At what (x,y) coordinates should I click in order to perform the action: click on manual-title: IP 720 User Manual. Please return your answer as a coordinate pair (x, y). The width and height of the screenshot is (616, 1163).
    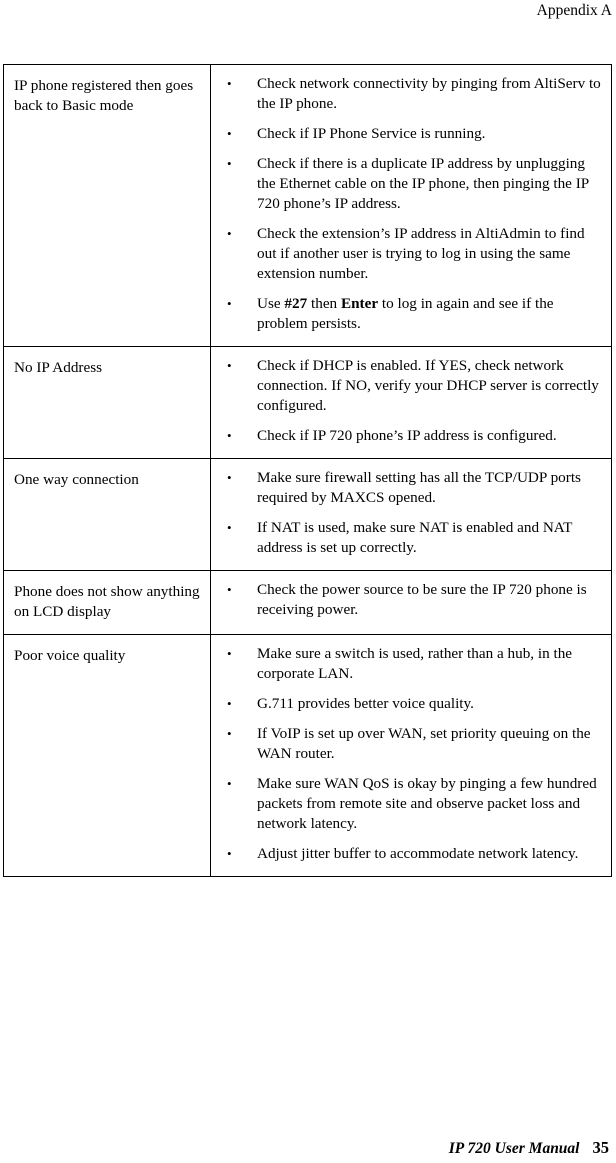
    Looking at the image, I should click on (514, 1148).